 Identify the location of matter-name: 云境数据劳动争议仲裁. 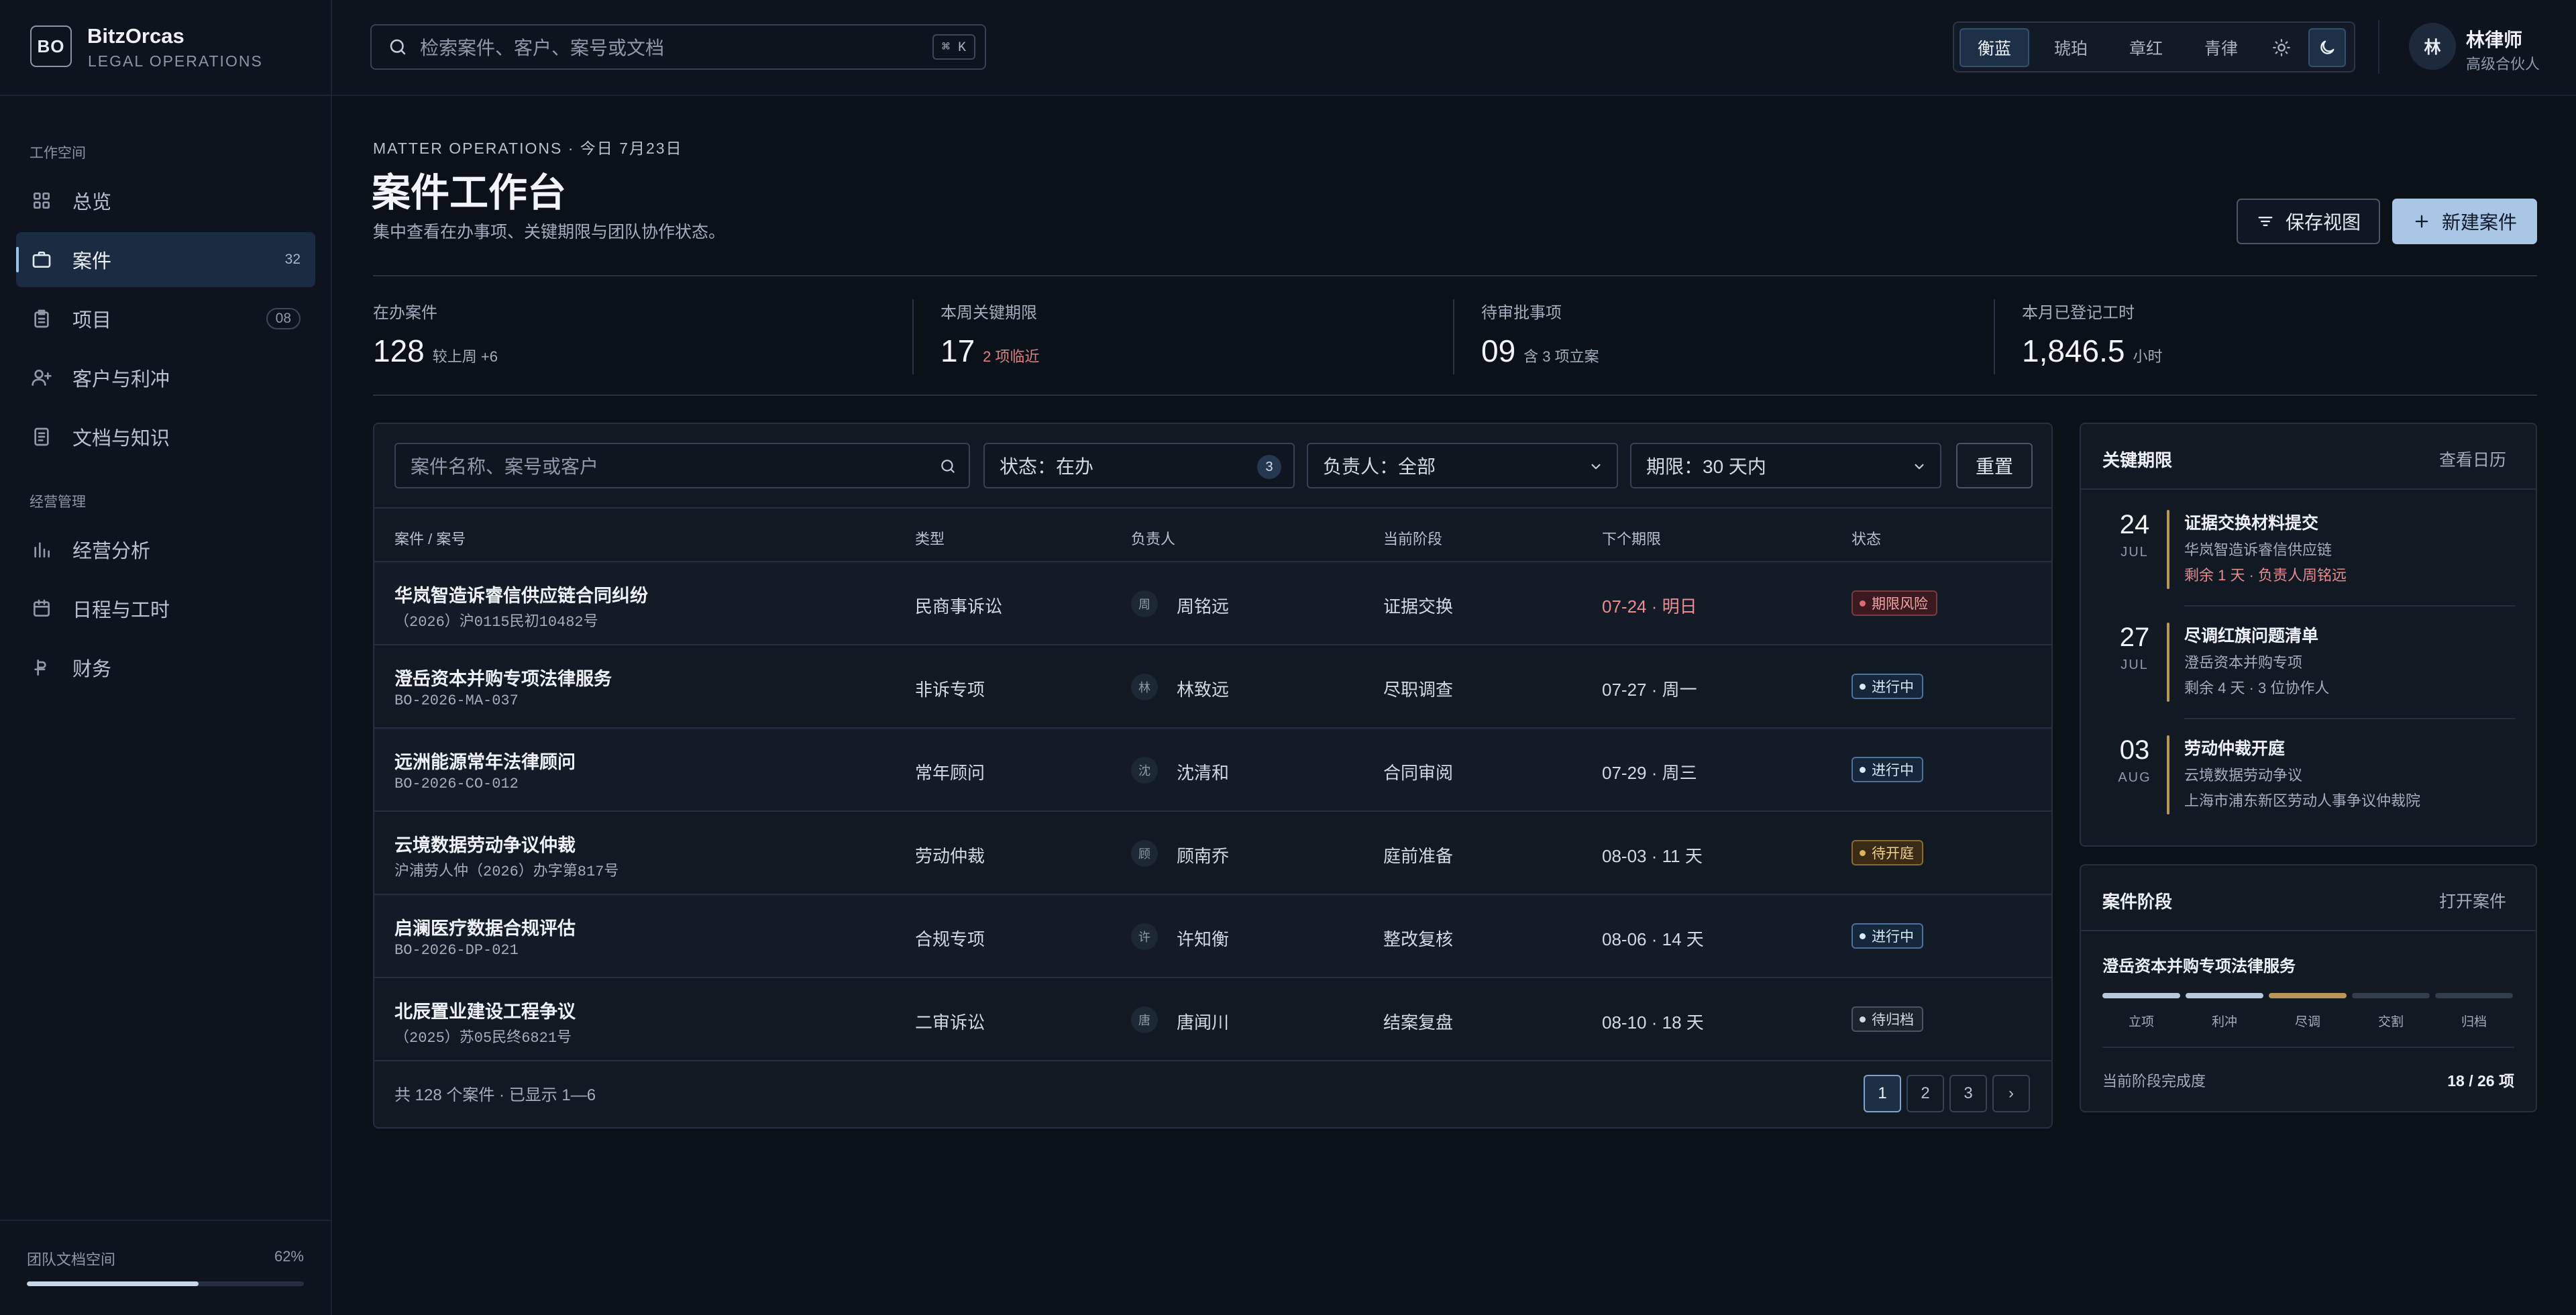
(485, 844).